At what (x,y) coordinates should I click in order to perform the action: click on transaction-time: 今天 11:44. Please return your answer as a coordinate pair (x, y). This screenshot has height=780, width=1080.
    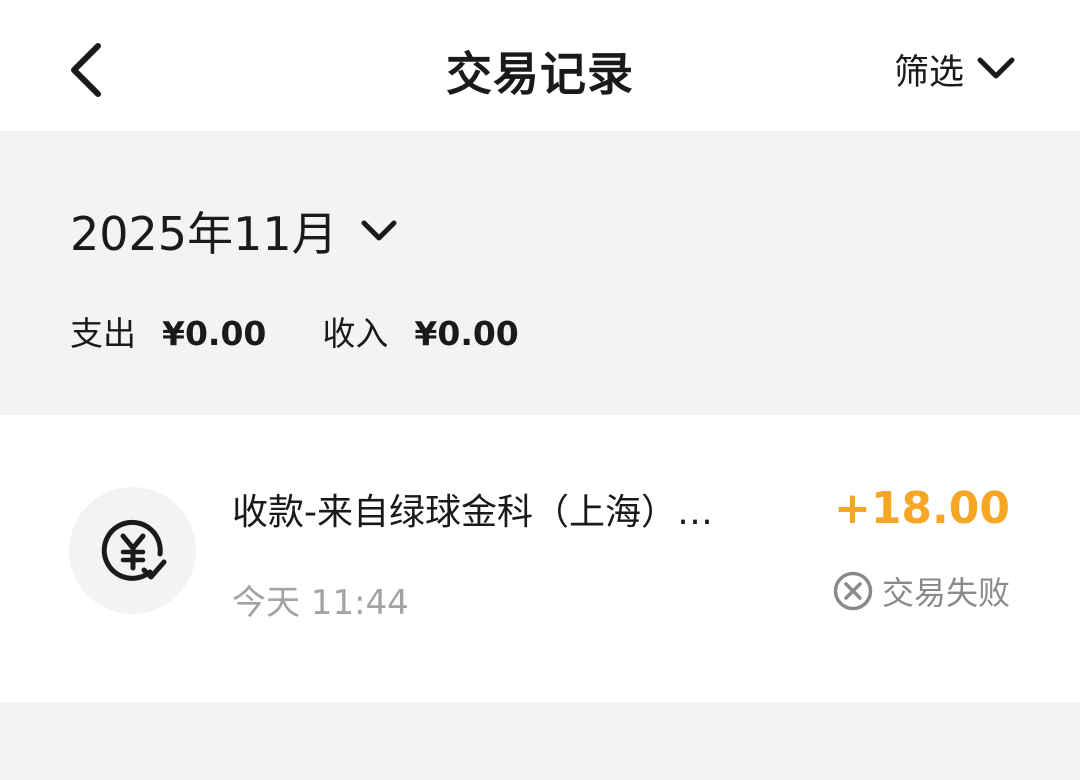
    Looking at the image, I should click on (320, 603).